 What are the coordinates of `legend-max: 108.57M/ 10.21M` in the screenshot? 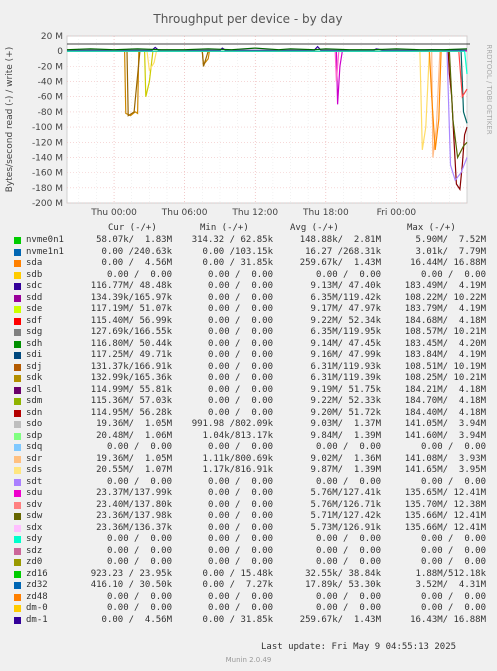 It's located at (445, 332).